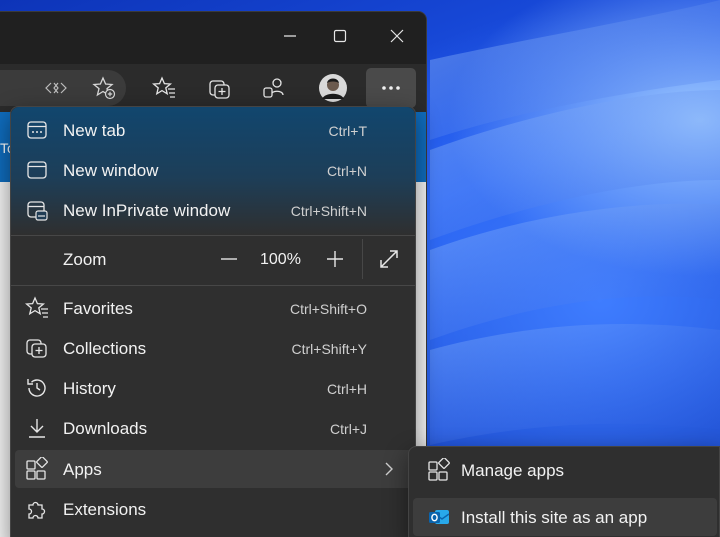 The width and height of the screenshot is (720, 537). I want to click on menu-item-history: History Ctrl+H, so click(214, 388).